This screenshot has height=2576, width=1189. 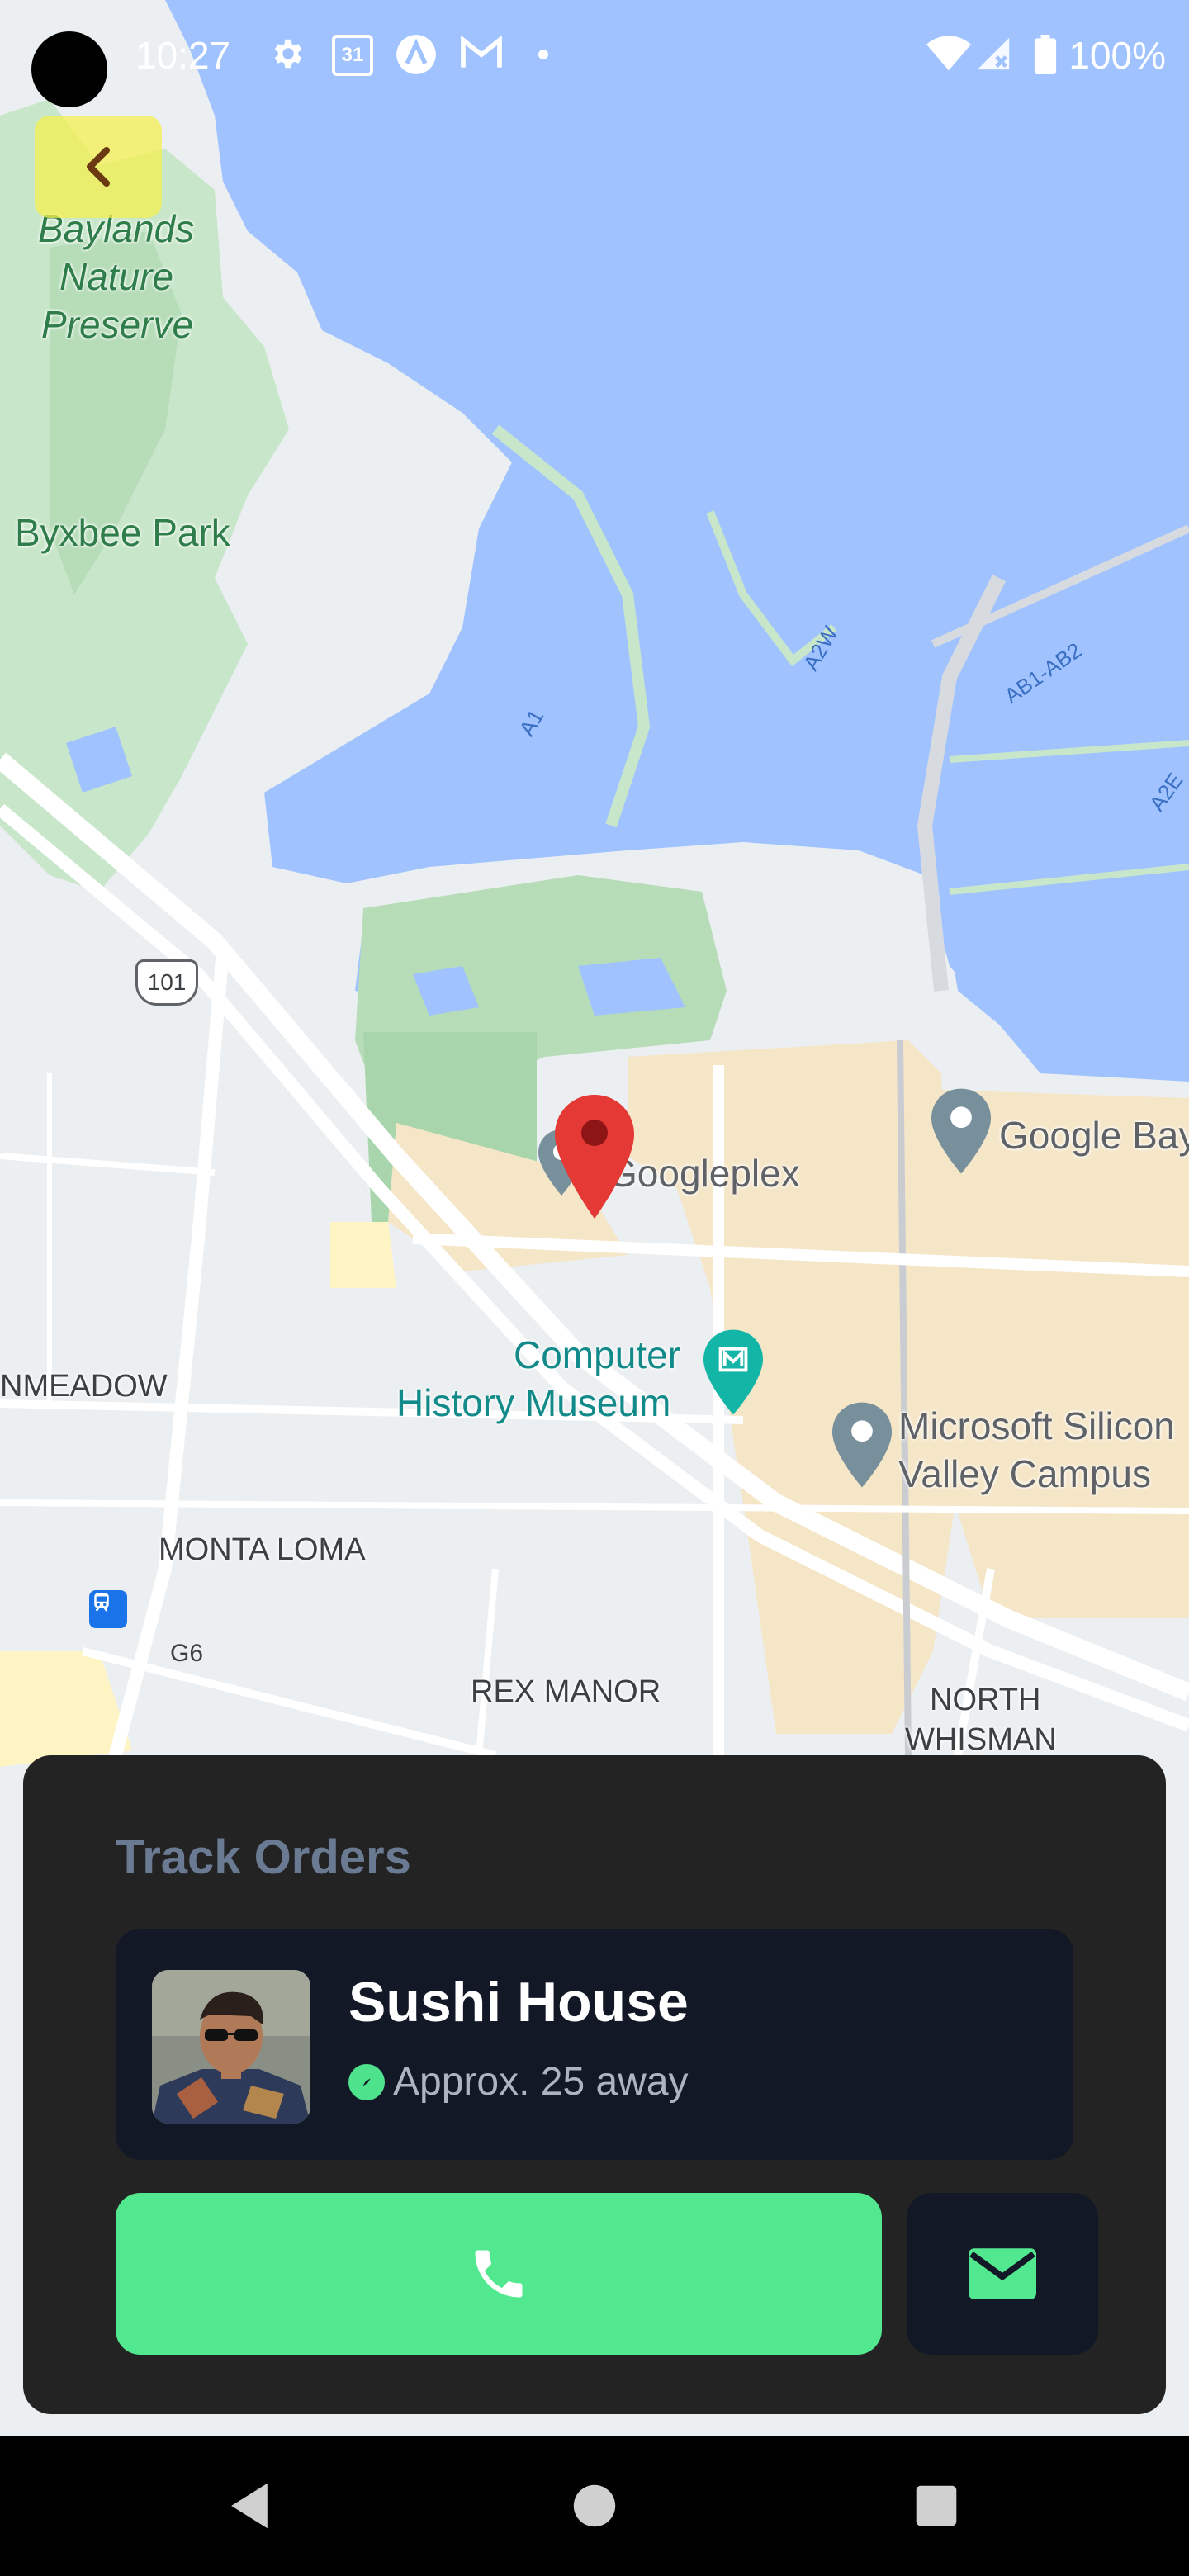 I want to click on route-101-shield: 101, so click(x=166, y=982).